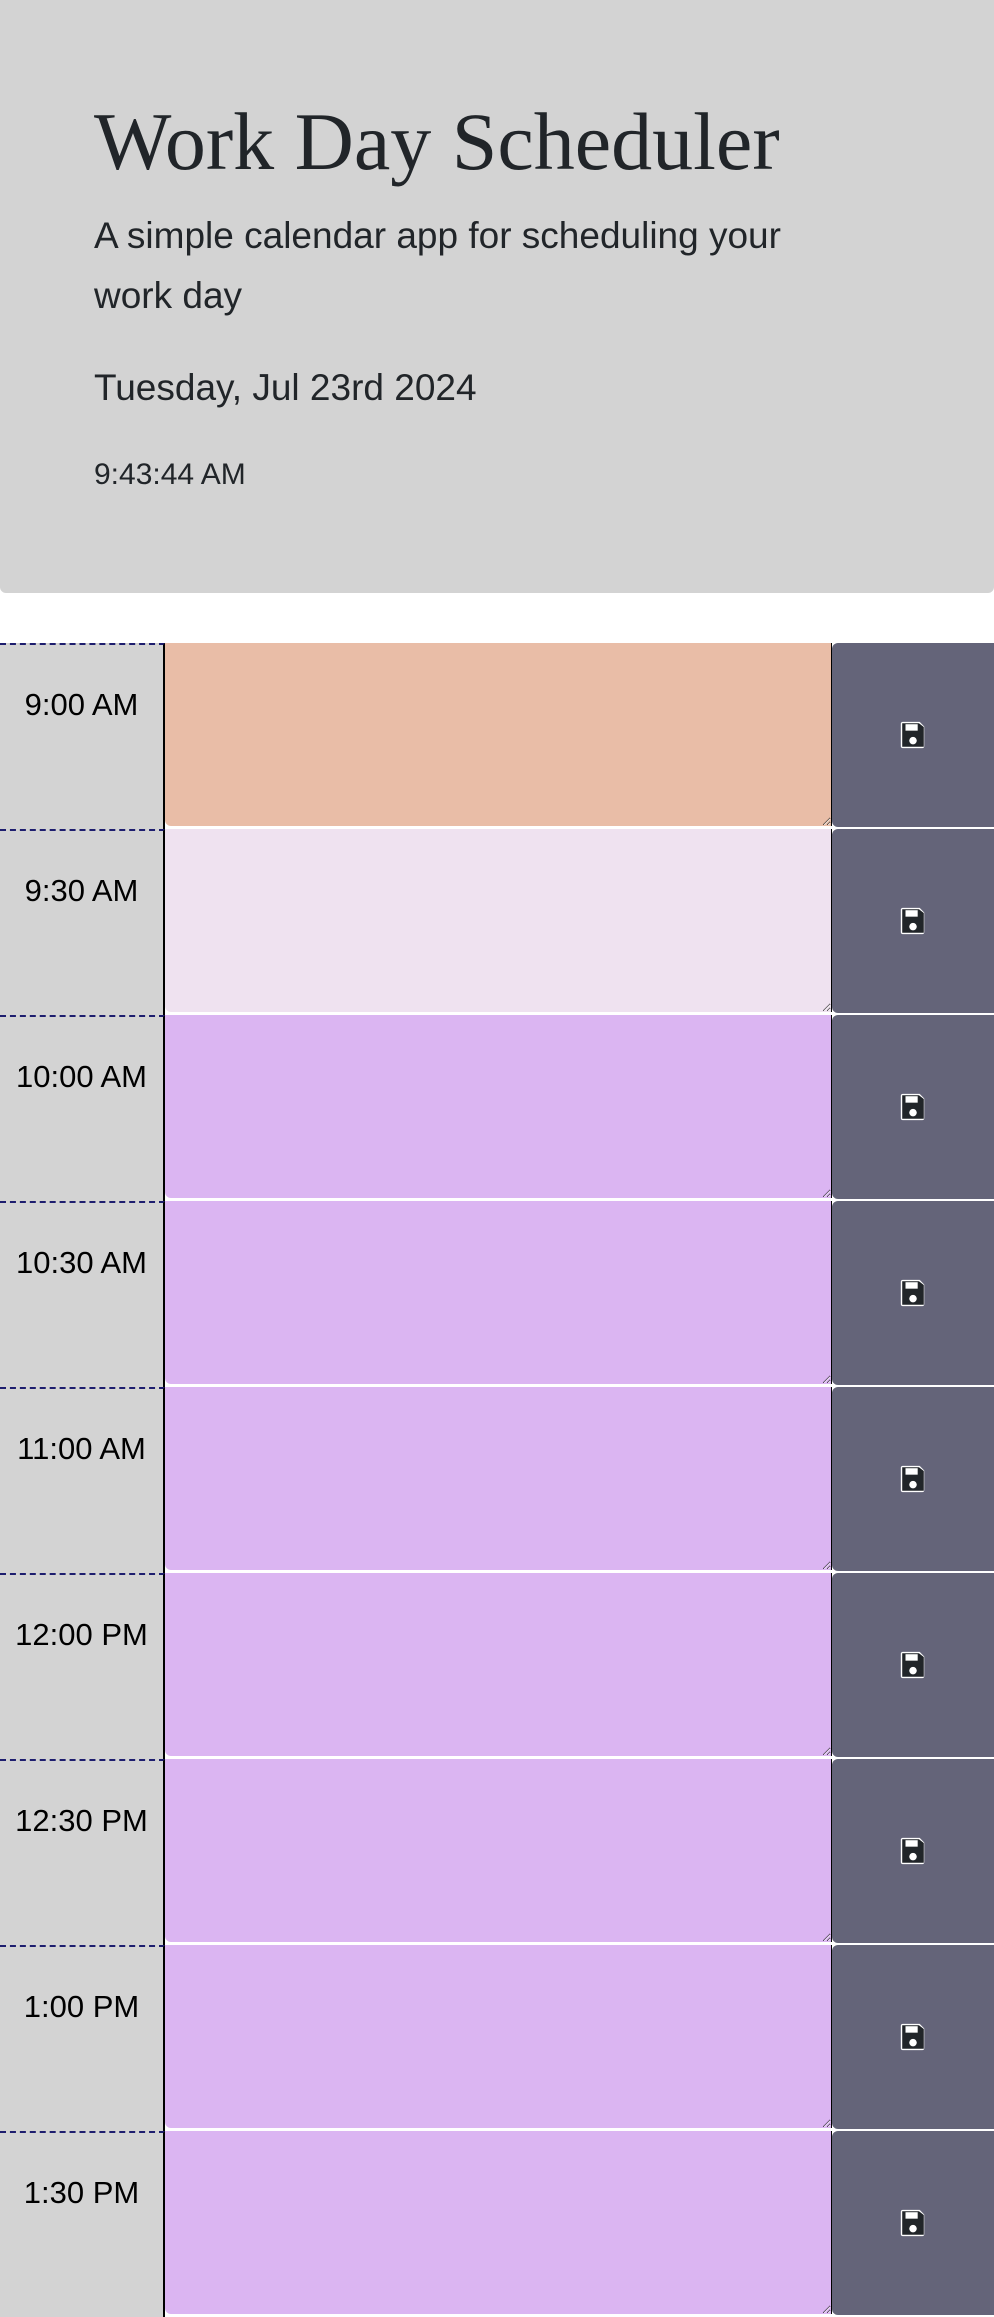 The height and width of the screenshot is (2317, 994). Describe the element at coordinates (437, 141) in the screenshot. I see `page-title: Work Day Scheduler` at that location.